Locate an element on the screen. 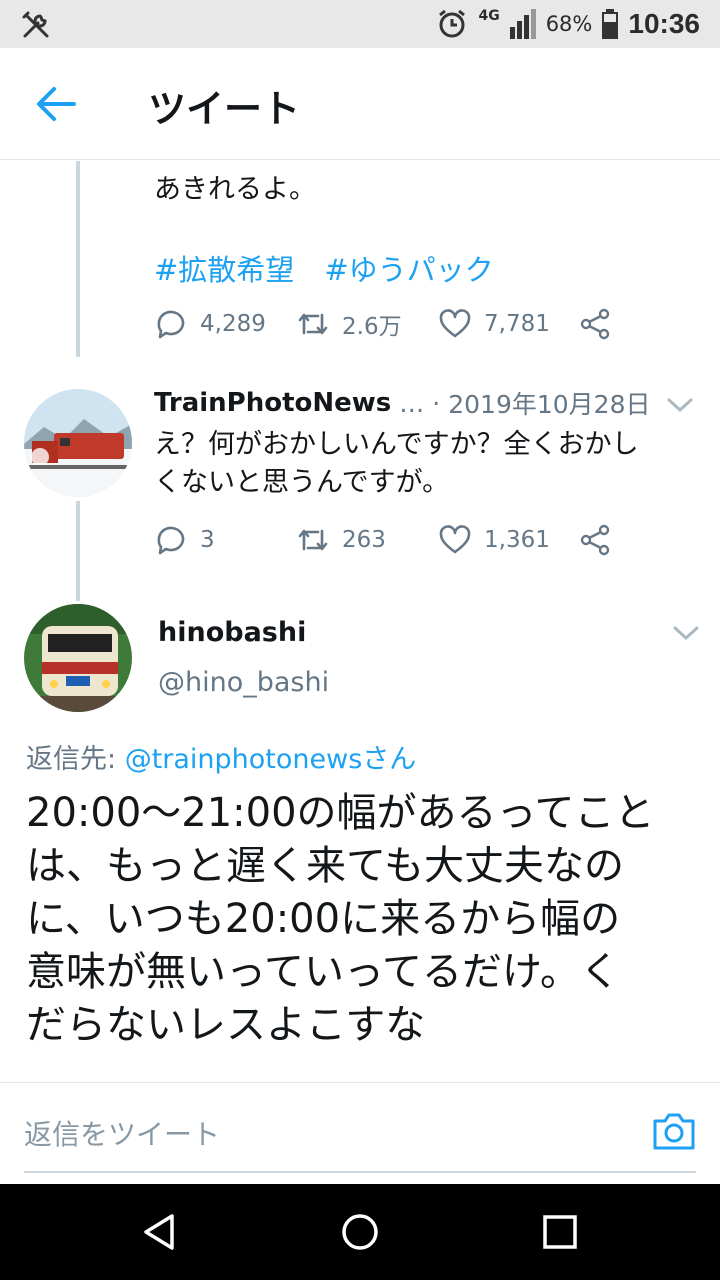  tweet-line: に、いつも20:00に来るから幅の is located at coordinates (323, 919).